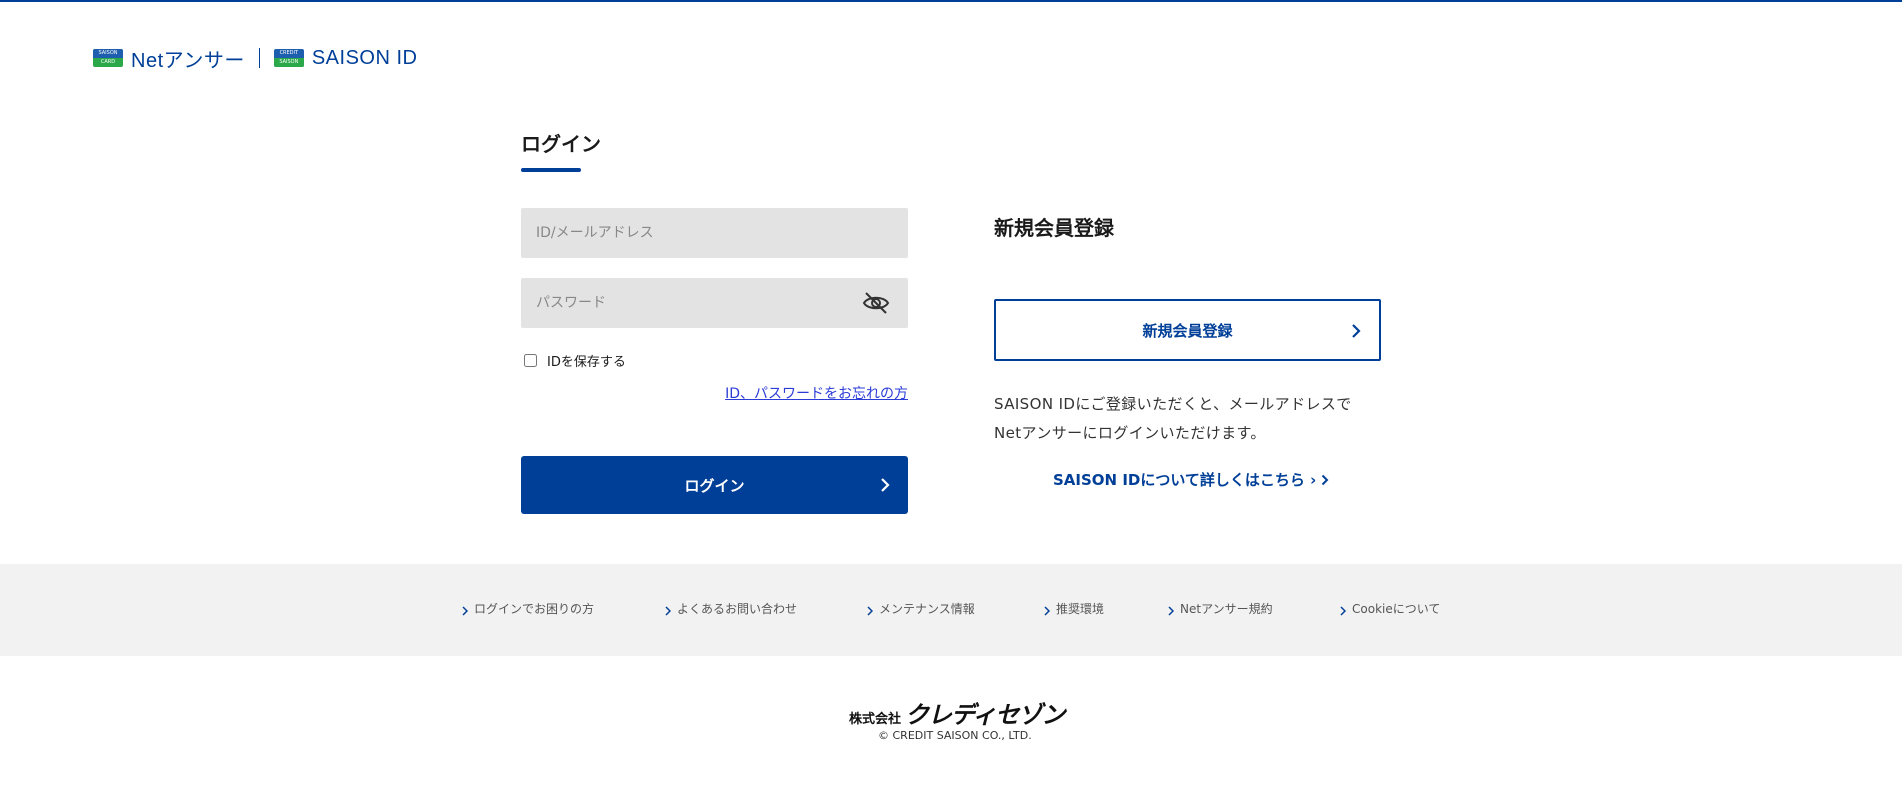 This screenshot has width=1902, height=785. I want to click on register-button: 新規会員登録, so click(1187, 330).